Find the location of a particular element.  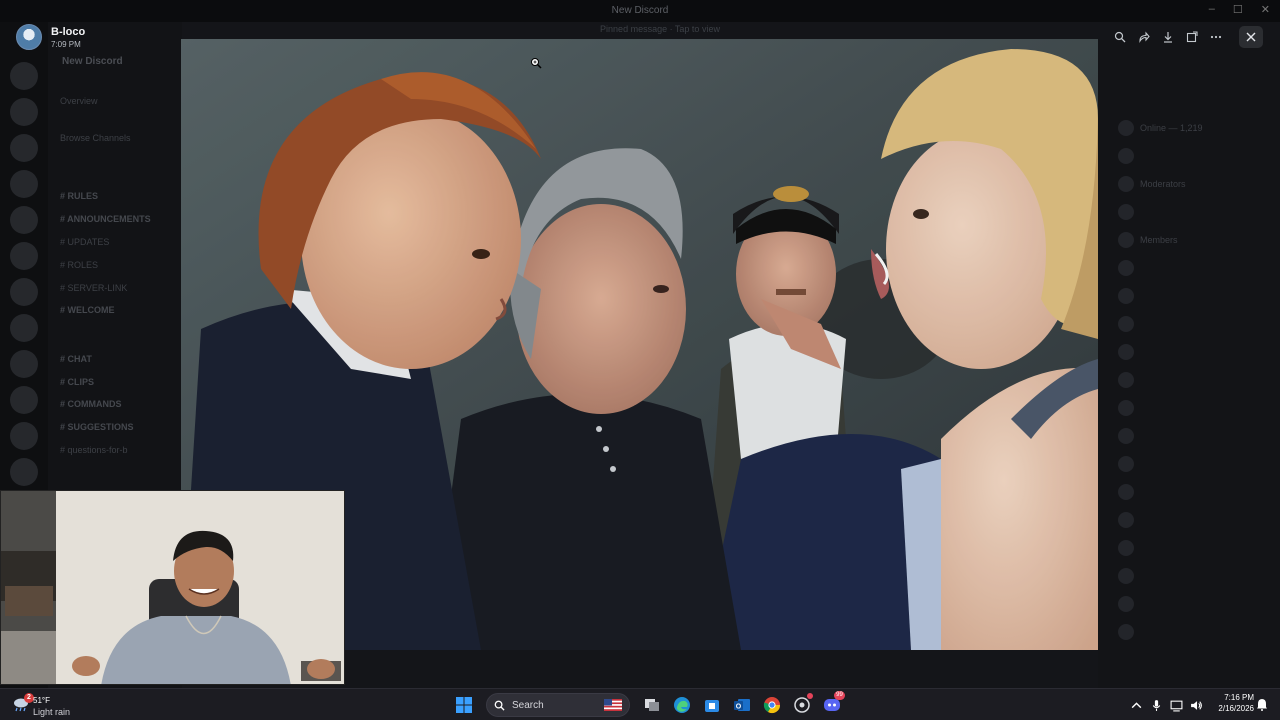

maximize-button: ☐ is located at coordinates (1238, 9).